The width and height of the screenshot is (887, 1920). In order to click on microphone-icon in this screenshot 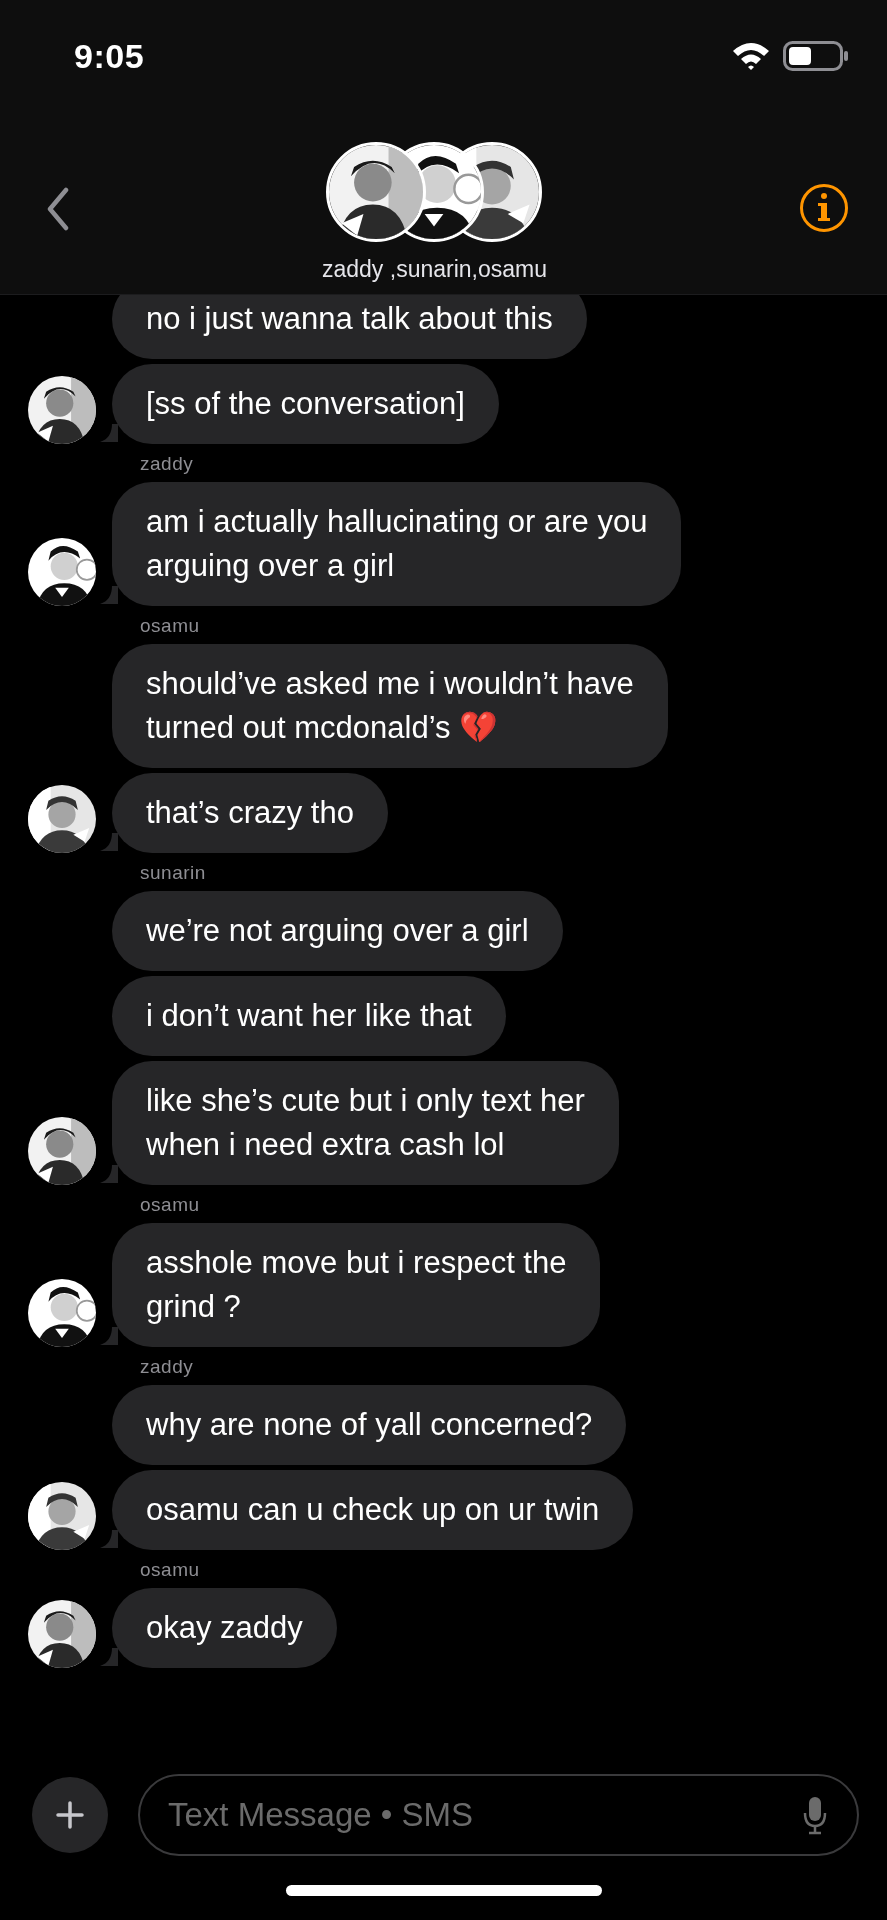, I will do `click(815, 1815)`.